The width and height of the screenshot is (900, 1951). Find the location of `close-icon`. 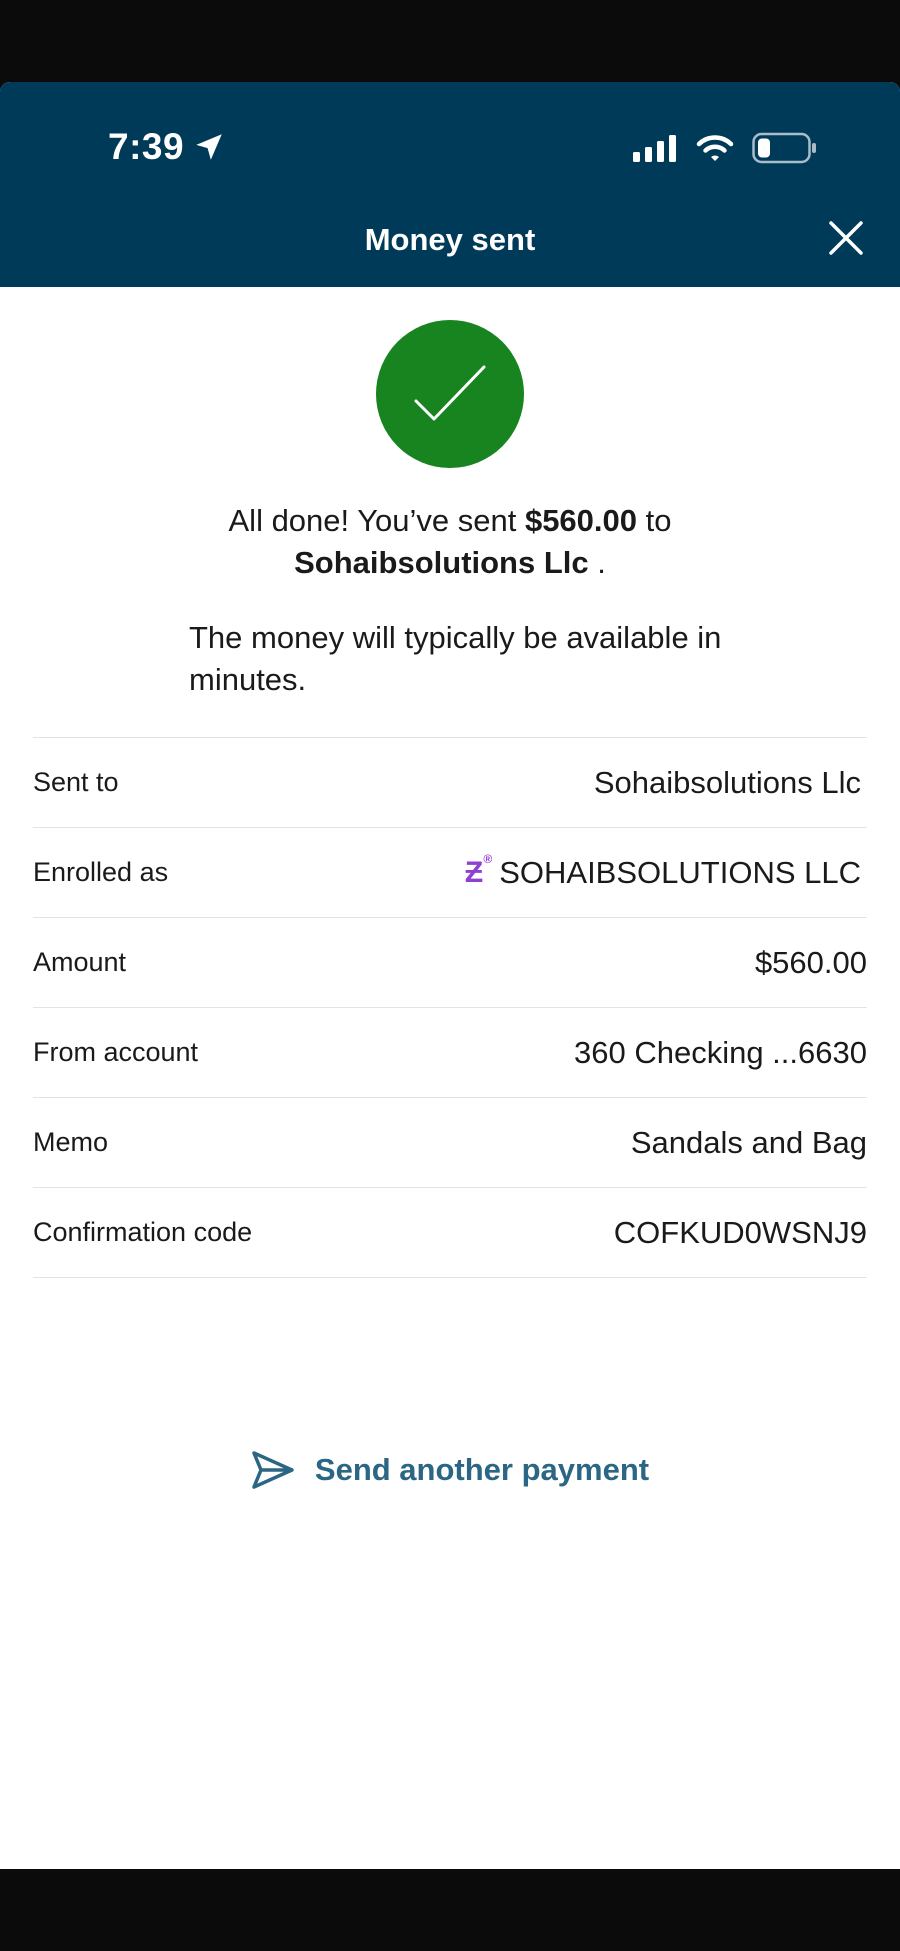

close-icon is located at coordinates (846, 238).